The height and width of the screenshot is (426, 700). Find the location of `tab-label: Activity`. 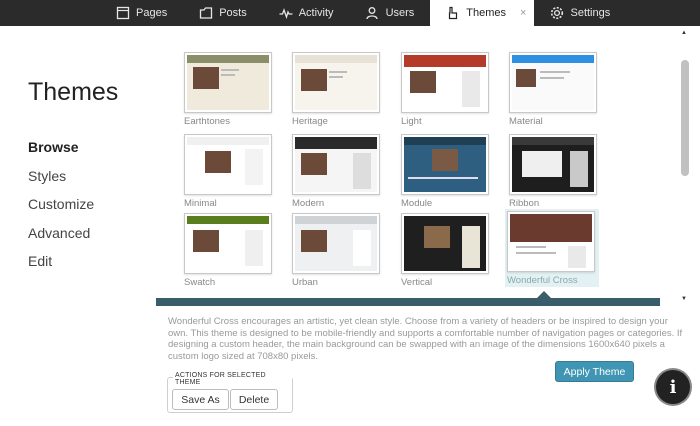

tab-label: Activity is located at coordinates (316, 13).